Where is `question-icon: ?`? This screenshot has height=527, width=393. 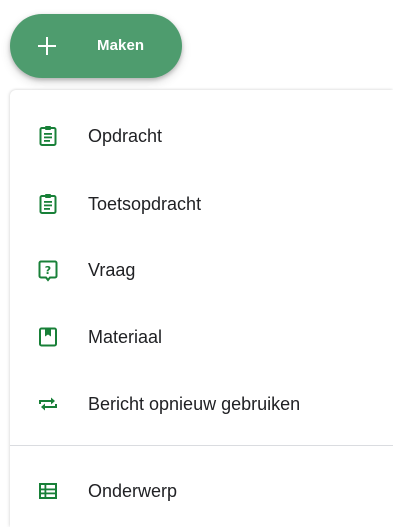 question-icon: ? is located at coordinates (48, 271).